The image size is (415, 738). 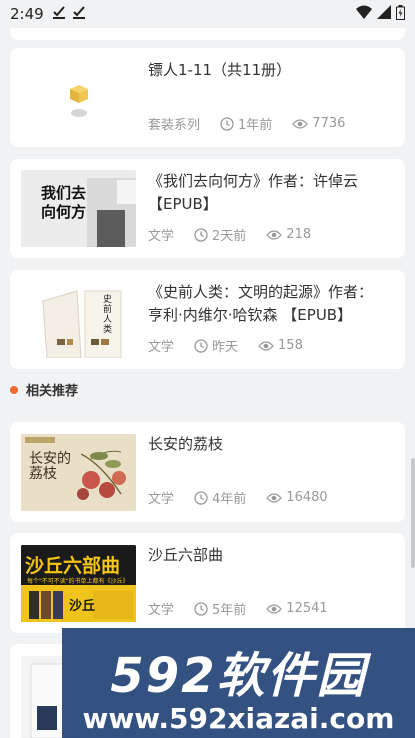 I want to click on item-title: 《我们去向何方》作者：许倬云【EPUB】, so click(x=267, y=193).